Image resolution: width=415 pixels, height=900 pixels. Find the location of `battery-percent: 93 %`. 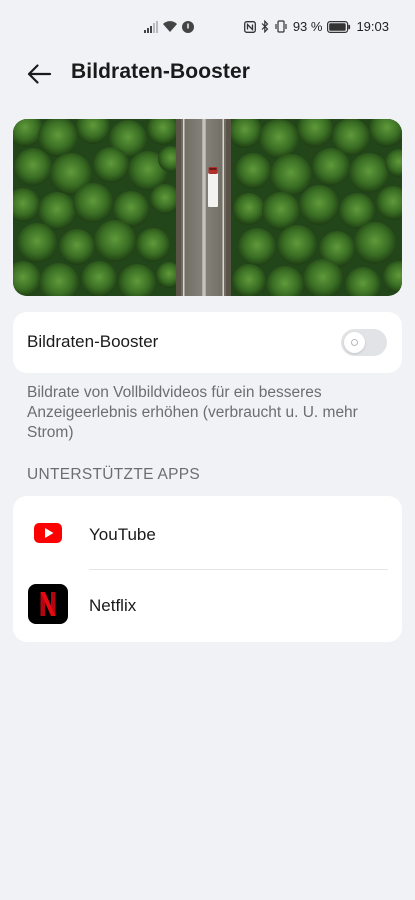

battery-percent: 93 % is located at coordinates (307, 26).